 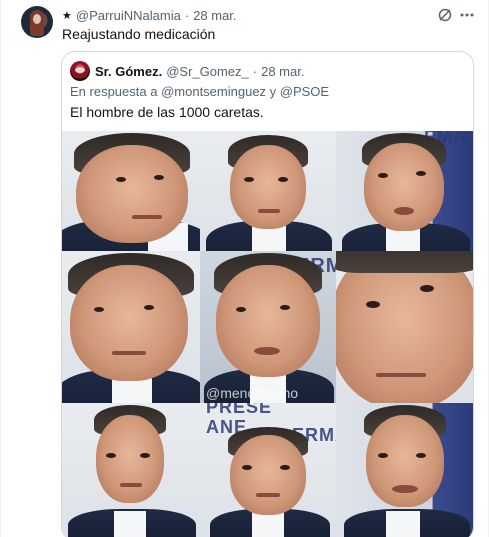 What do you see at coordinates (445, 15) in the screenshot?
I see `grok-icon` at bounding box center [445, 15].